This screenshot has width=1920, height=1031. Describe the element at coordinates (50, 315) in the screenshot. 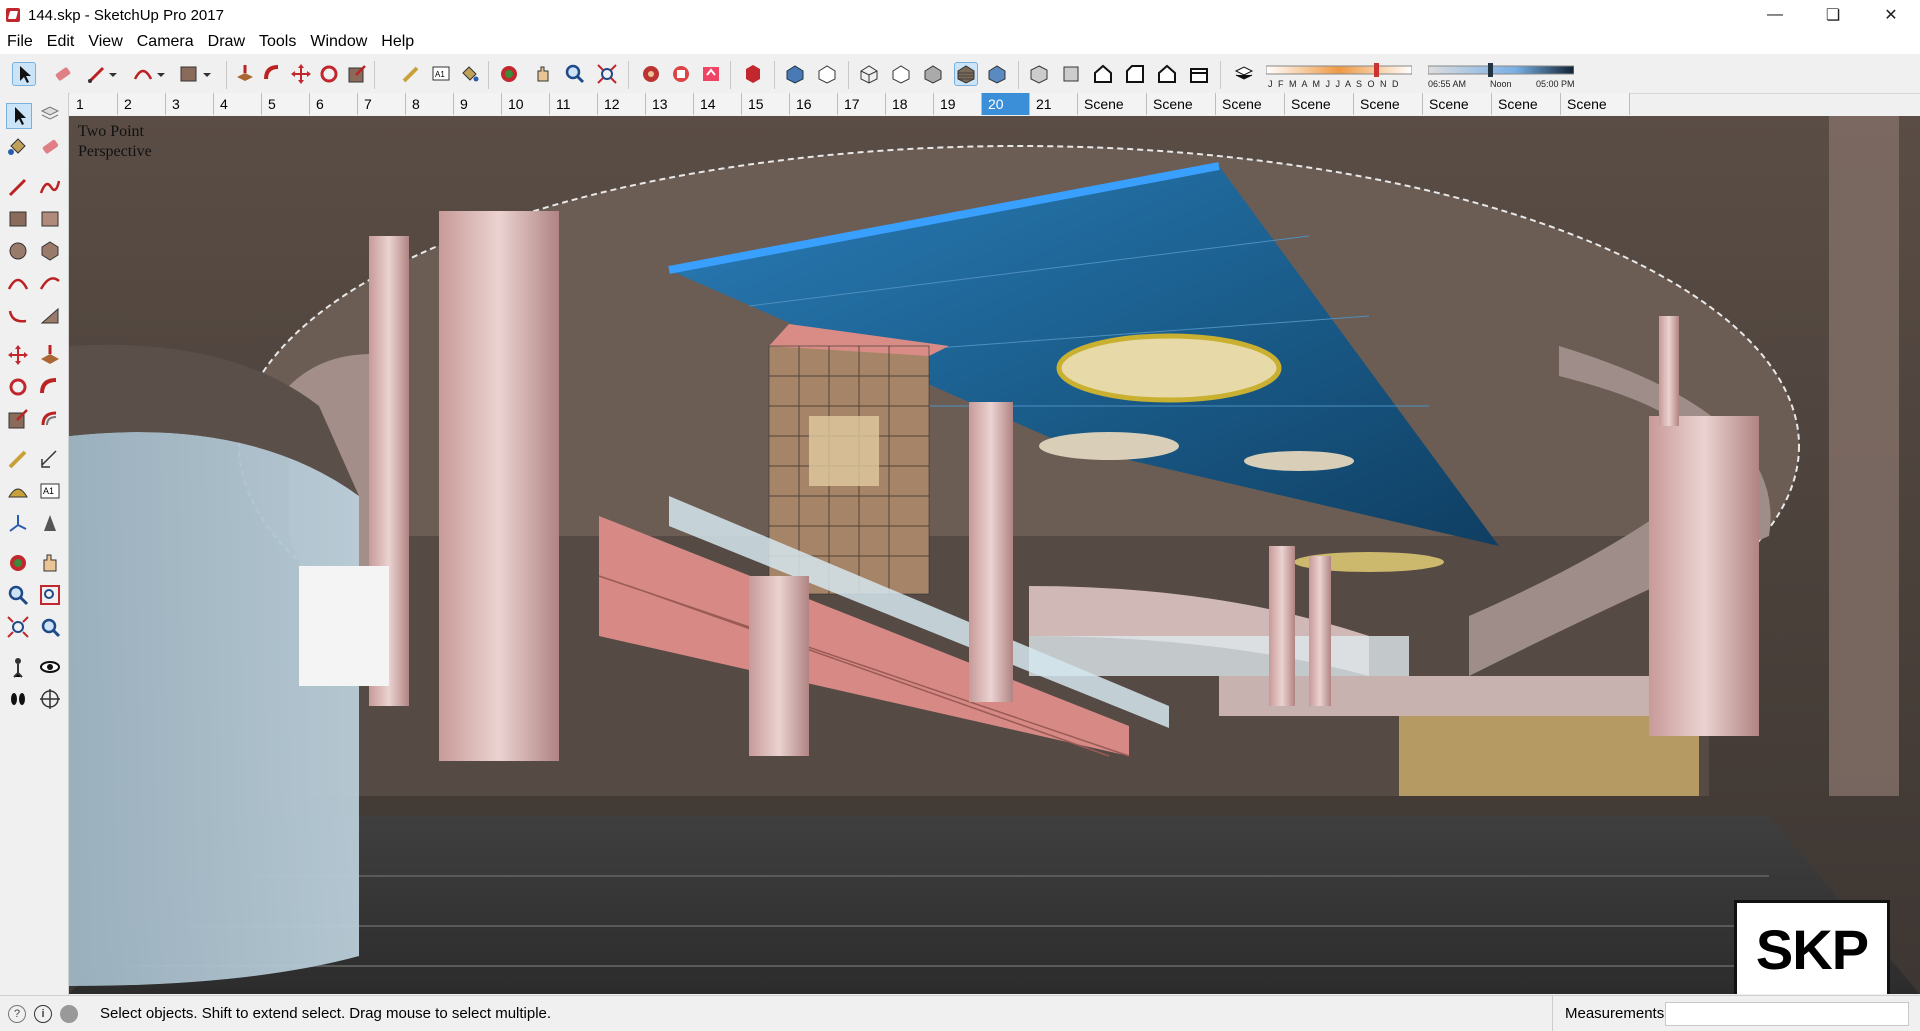

I see `pie-icon` at that location.